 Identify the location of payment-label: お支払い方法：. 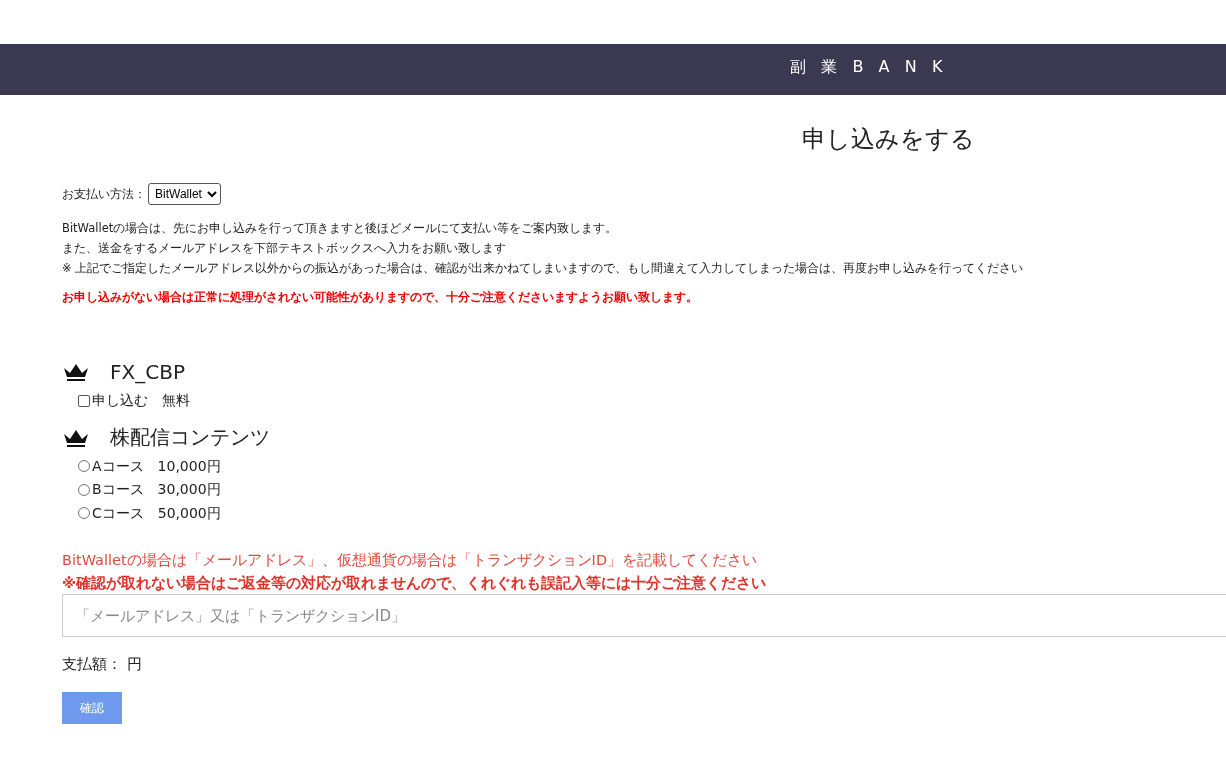
(104, 194).